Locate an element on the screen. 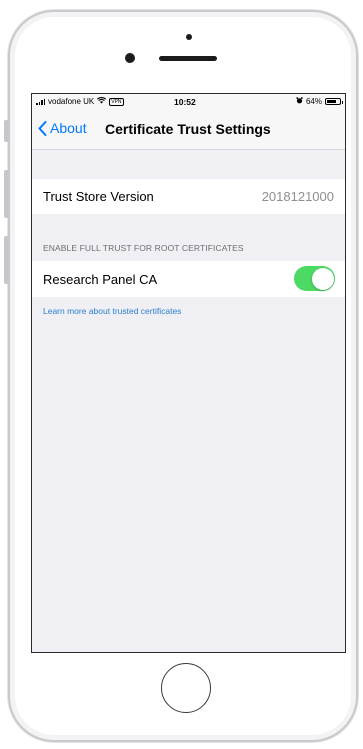  status-time: 10:52 is located at coordinates (185, 102).